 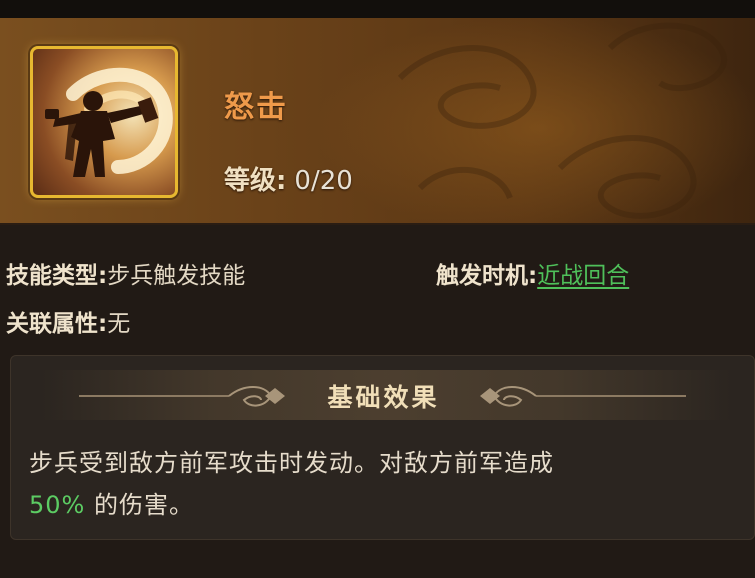 I want to click on warrior-strike-icon, so click(x=104, y=122).